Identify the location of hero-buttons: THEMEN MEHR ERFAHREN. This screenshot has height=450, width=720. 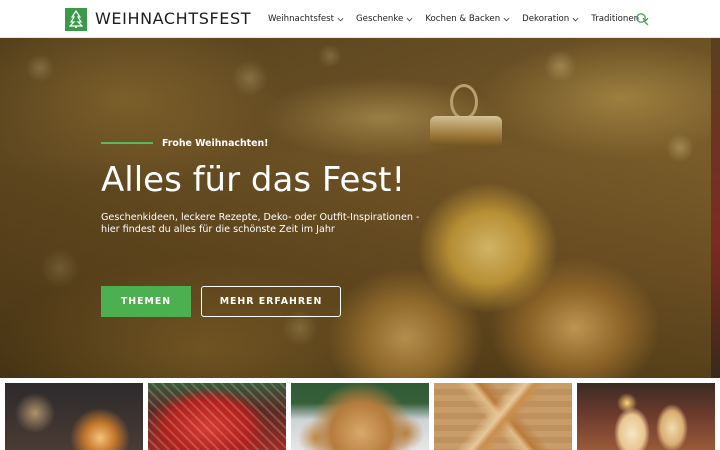
(221, 301).